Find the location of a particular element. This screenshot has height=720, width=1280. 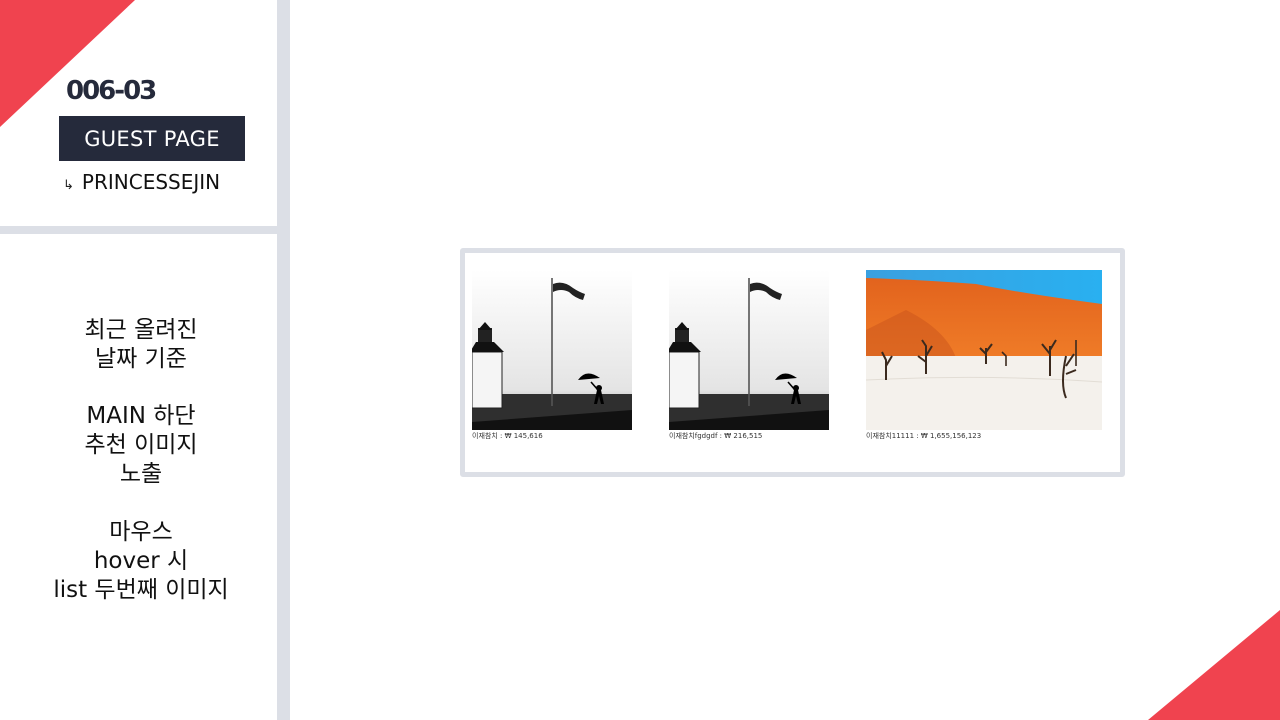

corner-accent-bottom-right is located at coordinates (1214, 665).